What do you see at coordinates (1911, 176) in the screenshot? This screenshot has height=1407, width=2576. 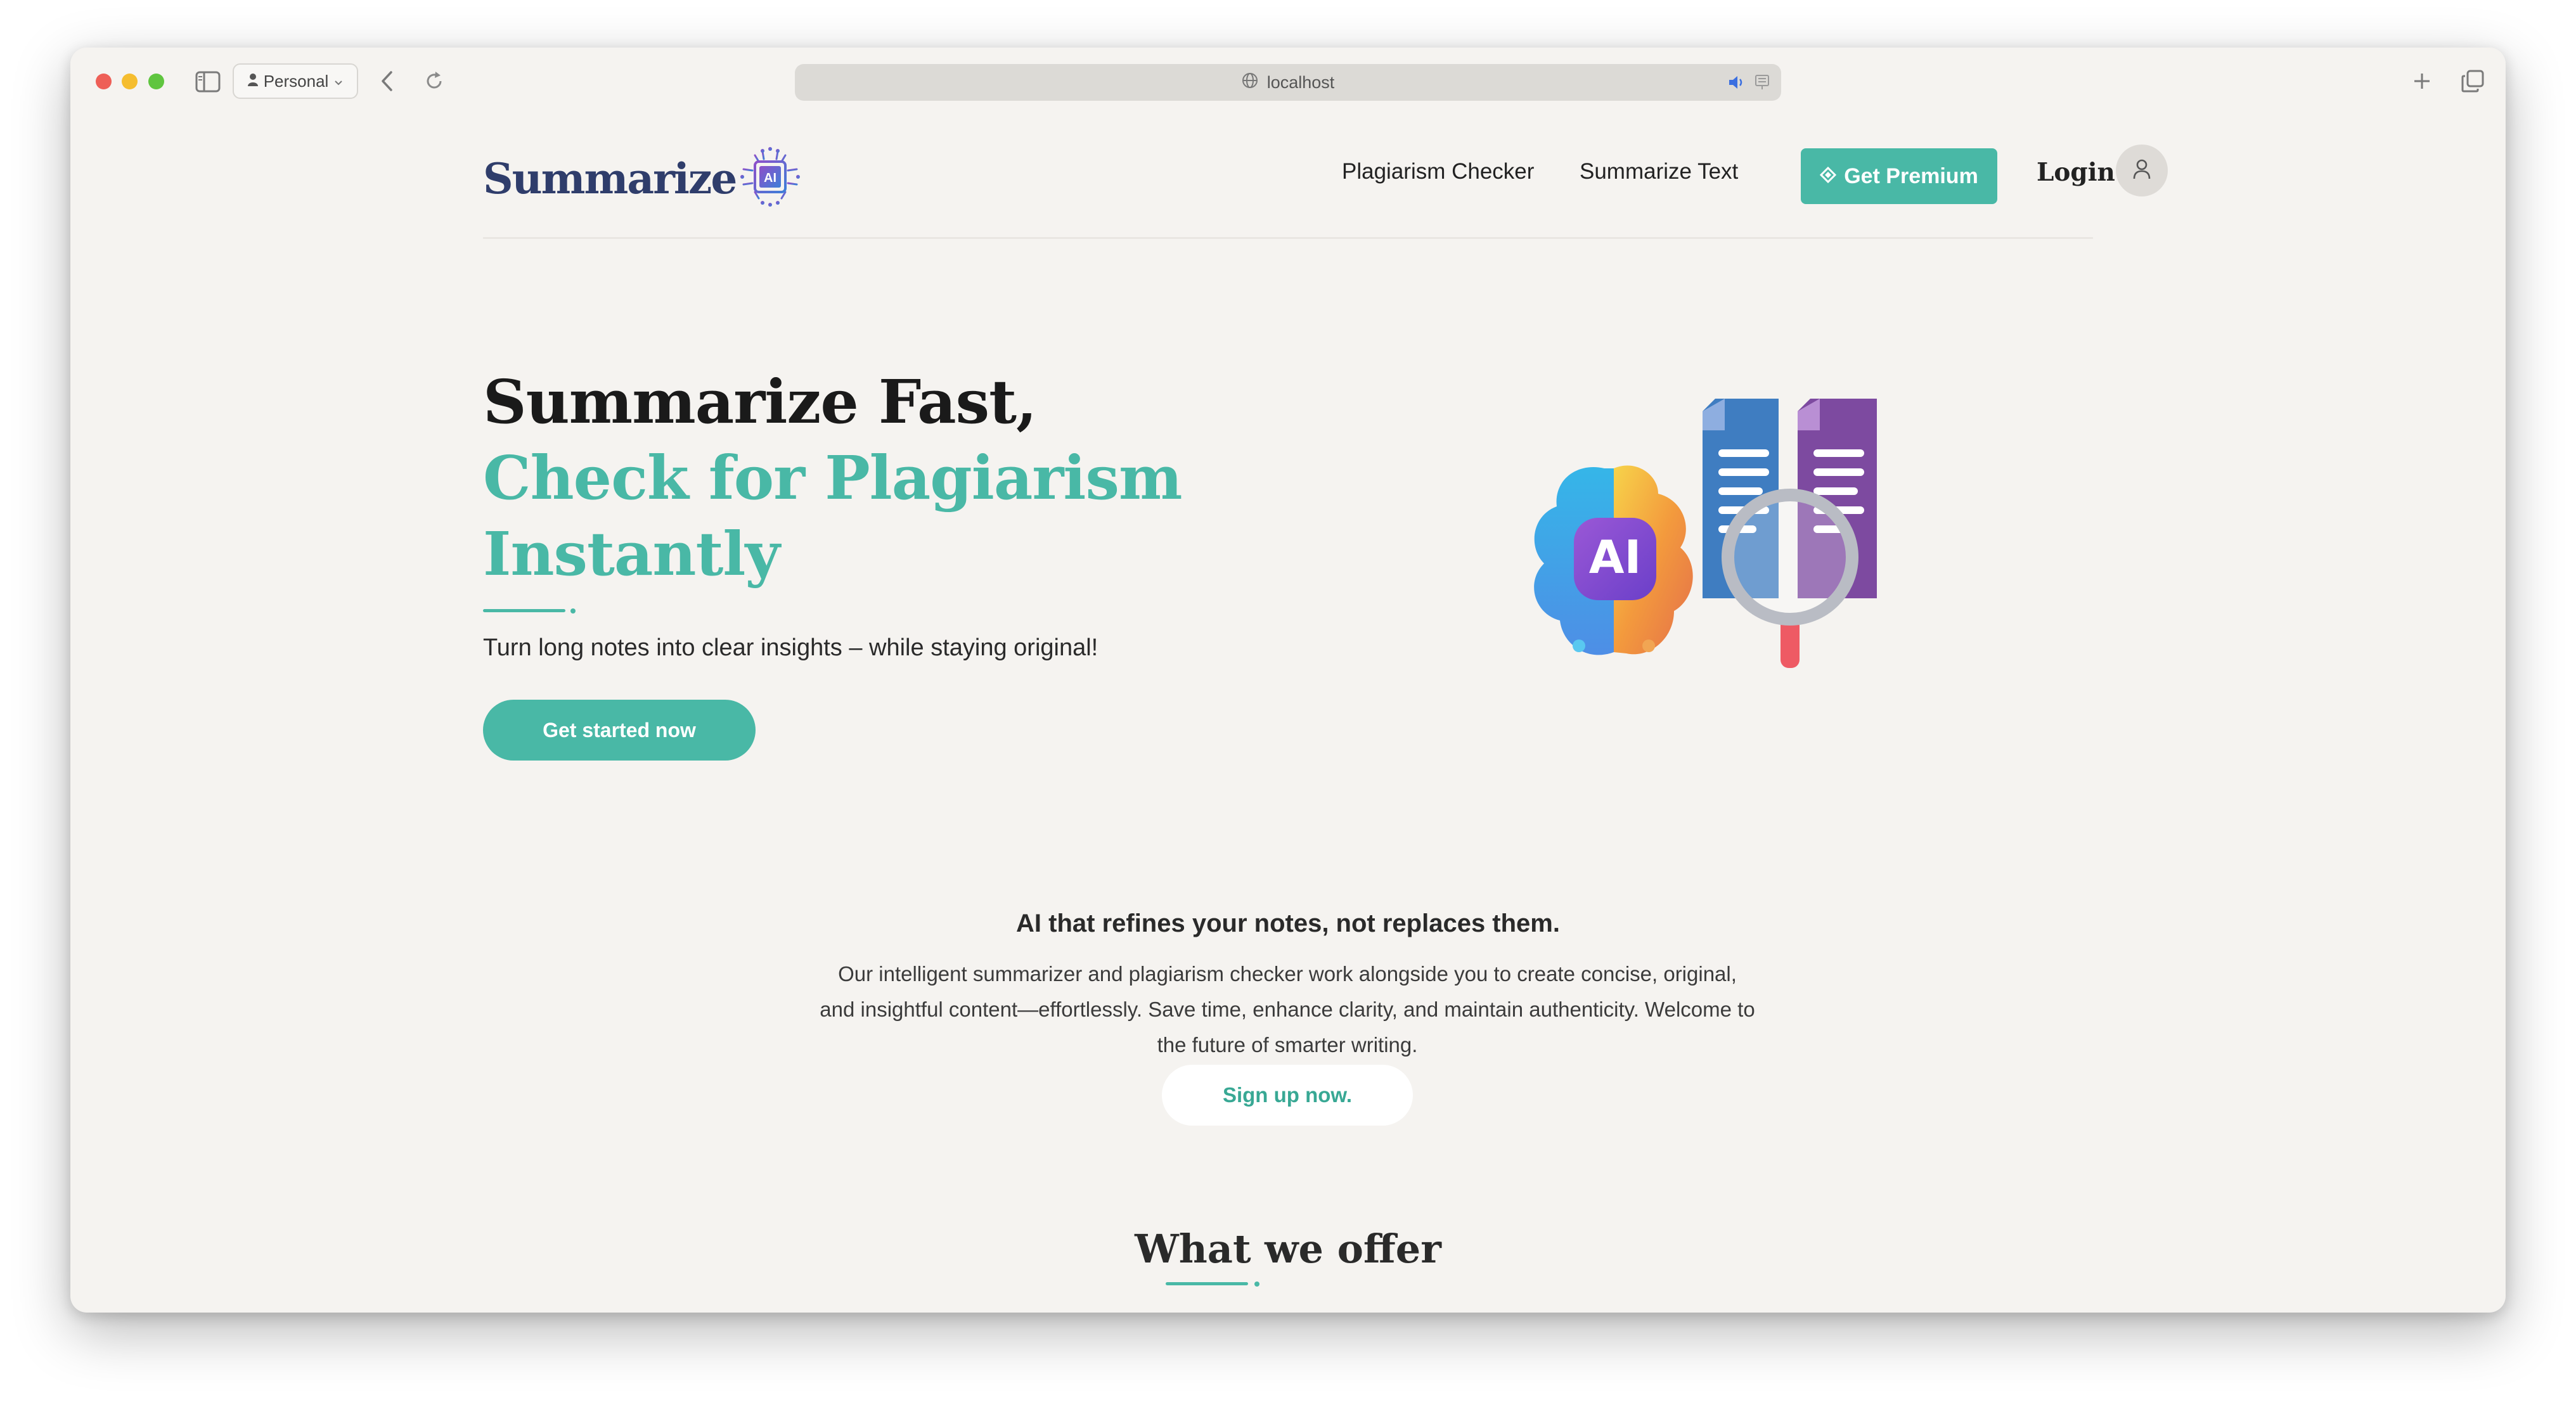 I see `get-premium-label: Get Premium` at bounding box center [1911, 176].